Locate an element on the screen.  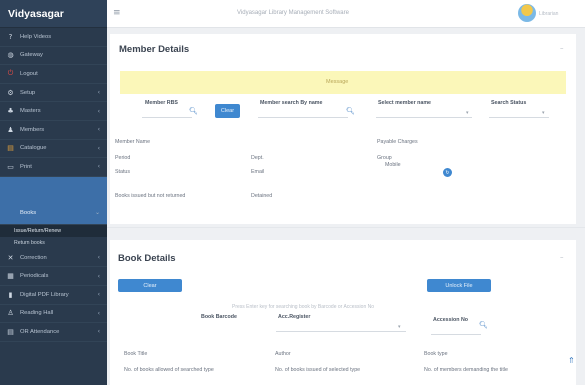
acc-register-dropdown is located at coordinates (341, 326).